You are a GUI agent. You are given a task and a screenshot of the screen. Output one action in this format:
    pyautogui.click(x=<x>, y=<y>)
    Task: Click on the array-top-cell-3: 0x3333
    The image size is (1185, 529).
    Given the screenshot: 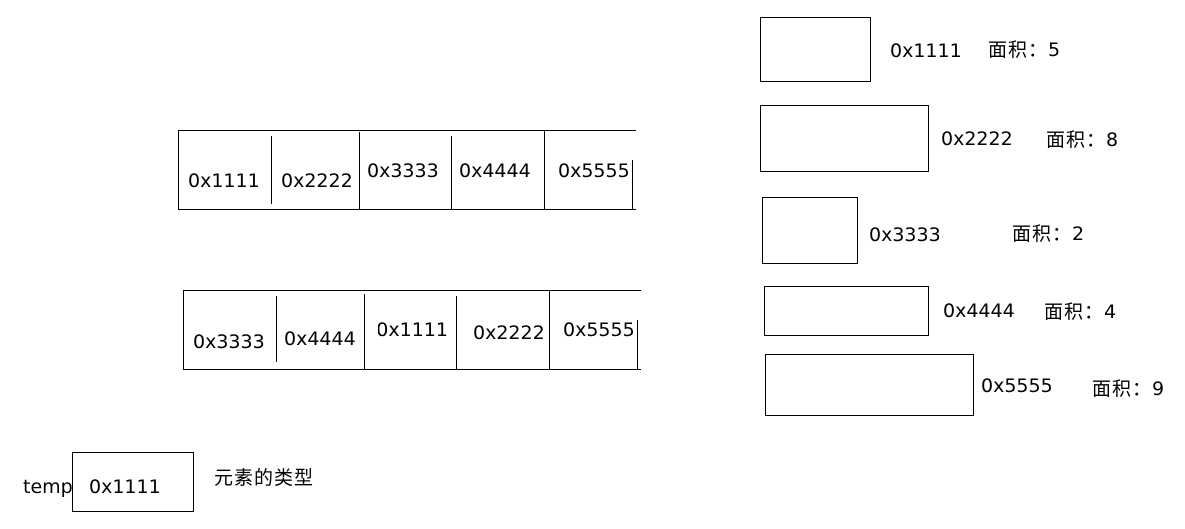 What is the action you would take?
    pyautogui.click(x=403, y=171)
    